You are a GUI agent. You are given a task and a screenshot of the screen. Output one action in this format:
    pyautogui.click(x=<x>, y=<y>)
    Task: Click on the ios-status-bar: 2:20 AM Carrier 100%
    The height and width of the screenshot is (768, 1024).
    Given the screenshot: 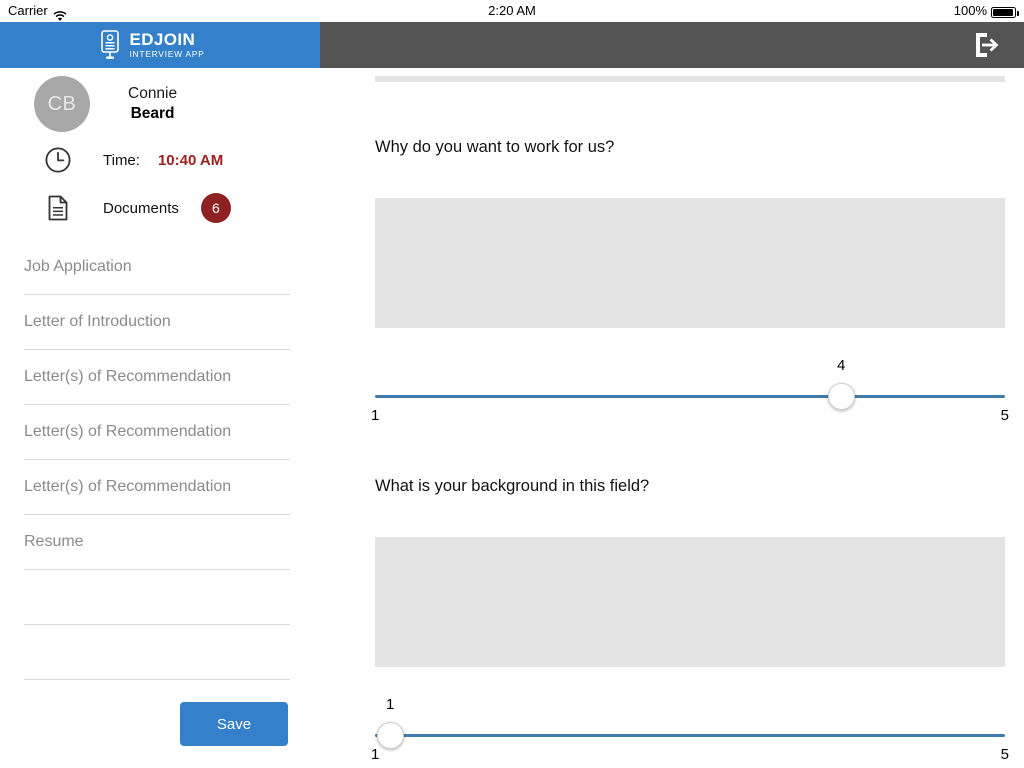 What is the action you would take?
    pyautogui.click(x=512, y=11)
    